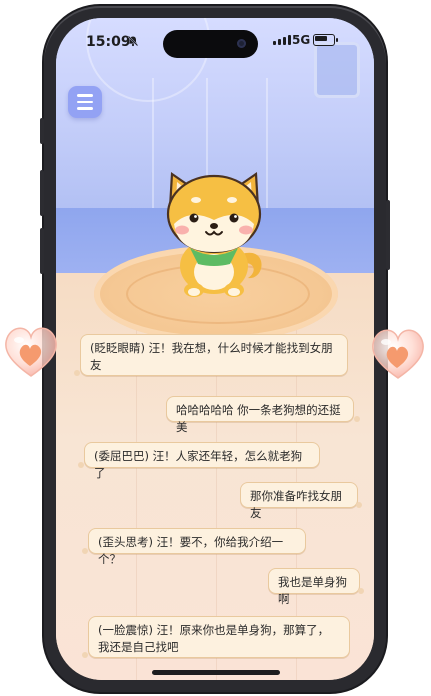 The width and height of the screenshot is (431, 696). What do you see at coordinates (85, 102) in the screenshot?
I see `hamburger-menu-icon` at bounding box center [85, 102].